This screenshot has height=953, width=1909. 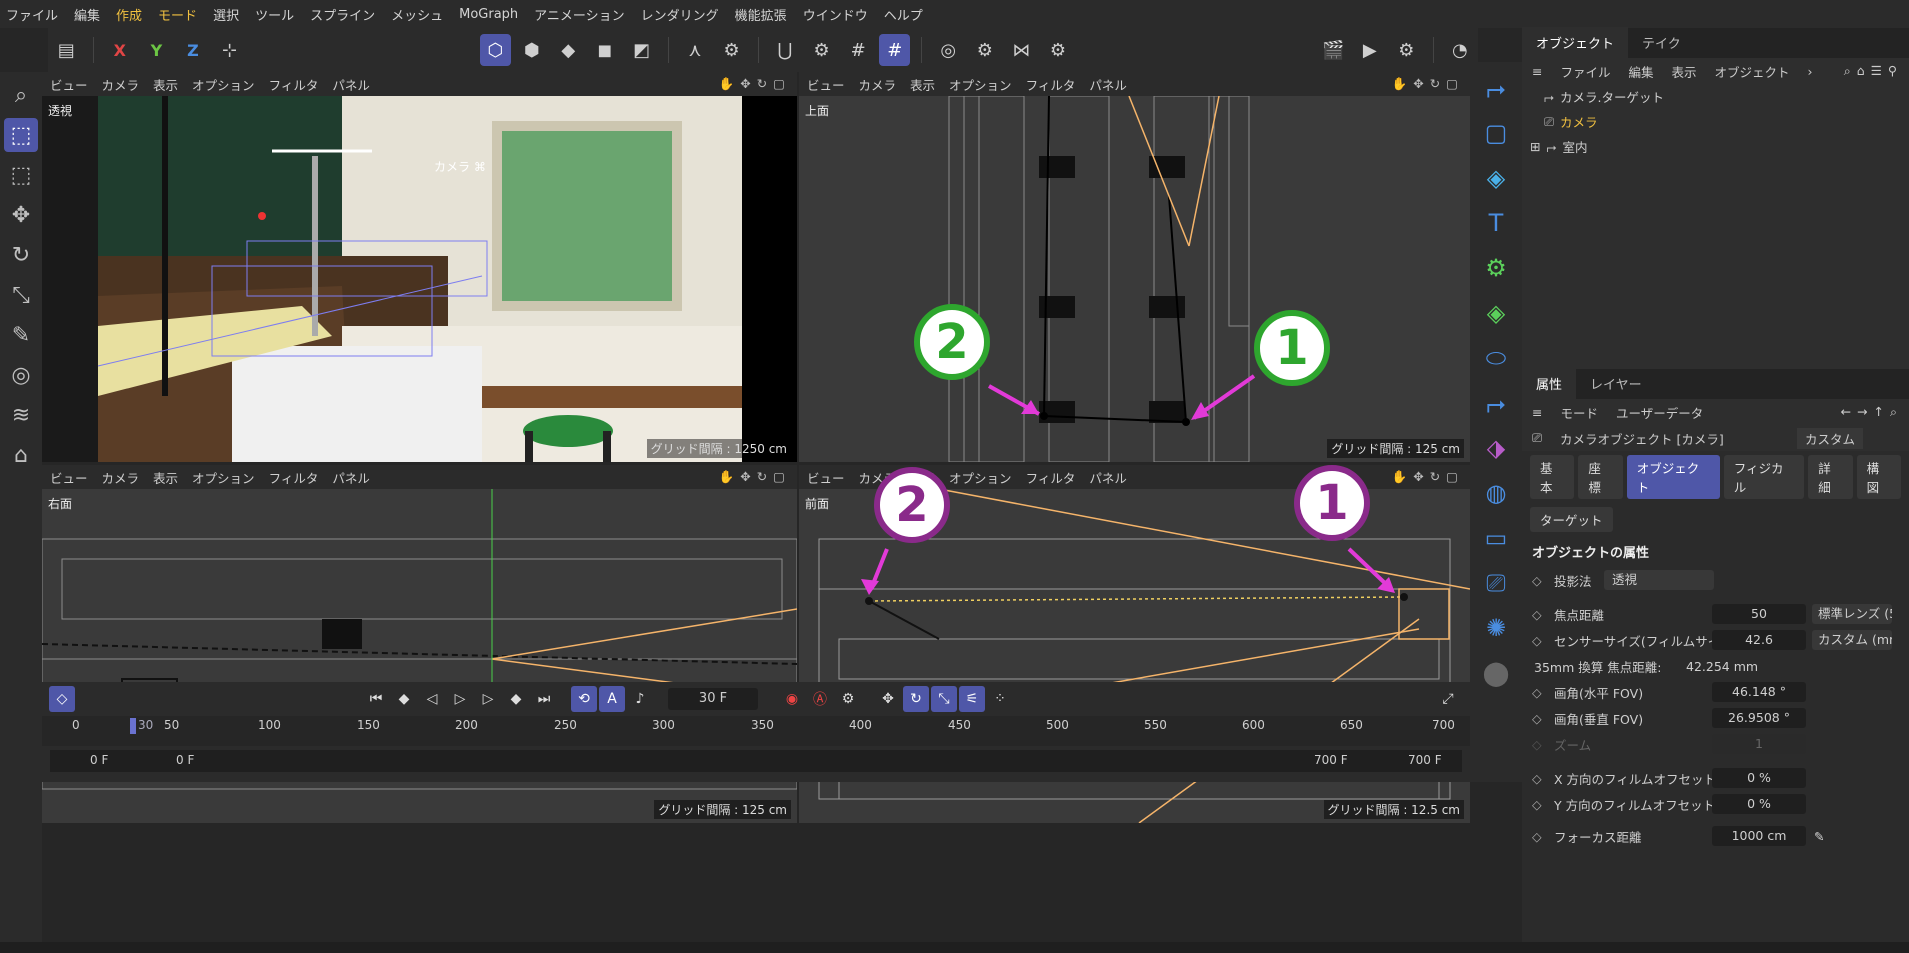 I want to click on brush-icon: ≋, so click(x=21, y=415).